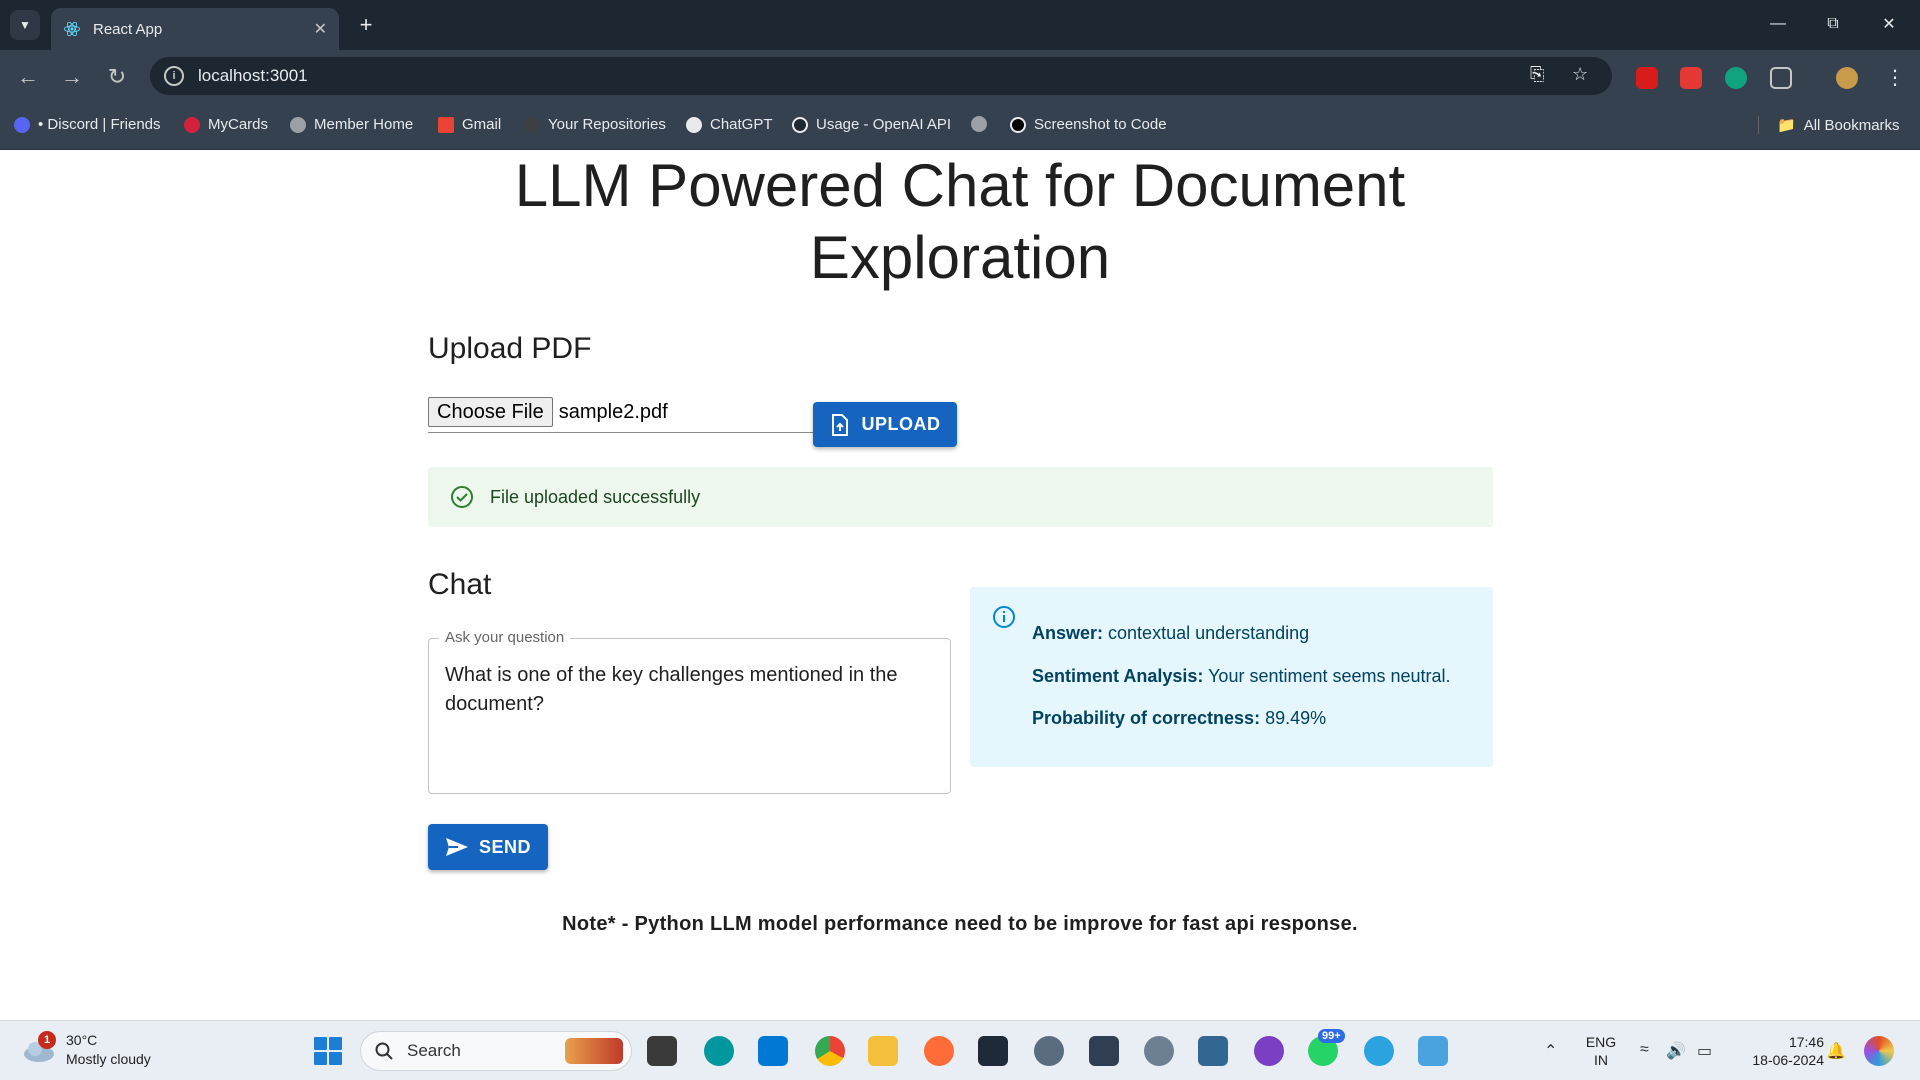  What do you see at coordinates (469, 124) in the screenshot?
I see `bookmark-gmail: Gmail` at bounding box center [469, 124].